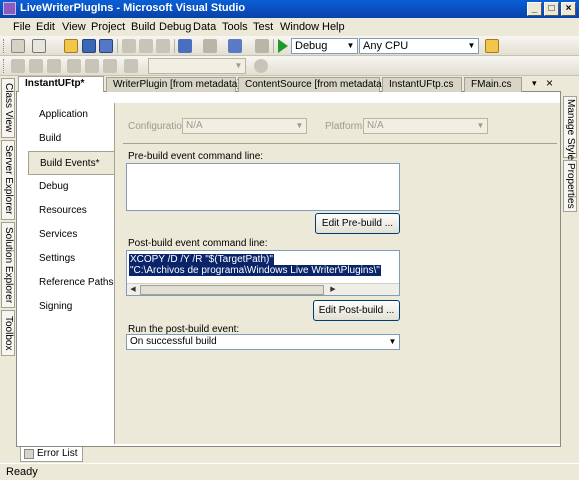 The height and width of the screenshot is (480, 579). Describe the element at coordinates (133, 289) in the screenshot. I see `scroll-left-icon: ◀` at that location.